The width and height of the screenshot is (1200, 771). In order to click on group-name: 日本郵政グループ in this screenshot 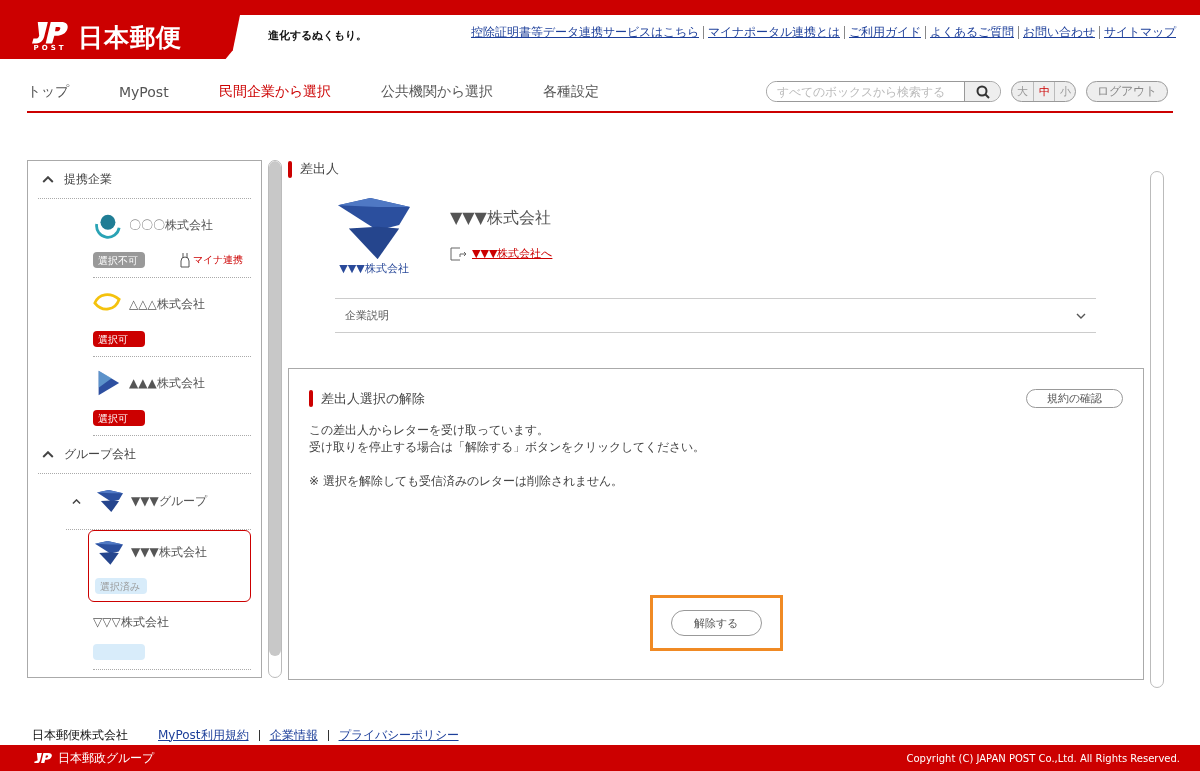, I will do `click(106, 758)`.